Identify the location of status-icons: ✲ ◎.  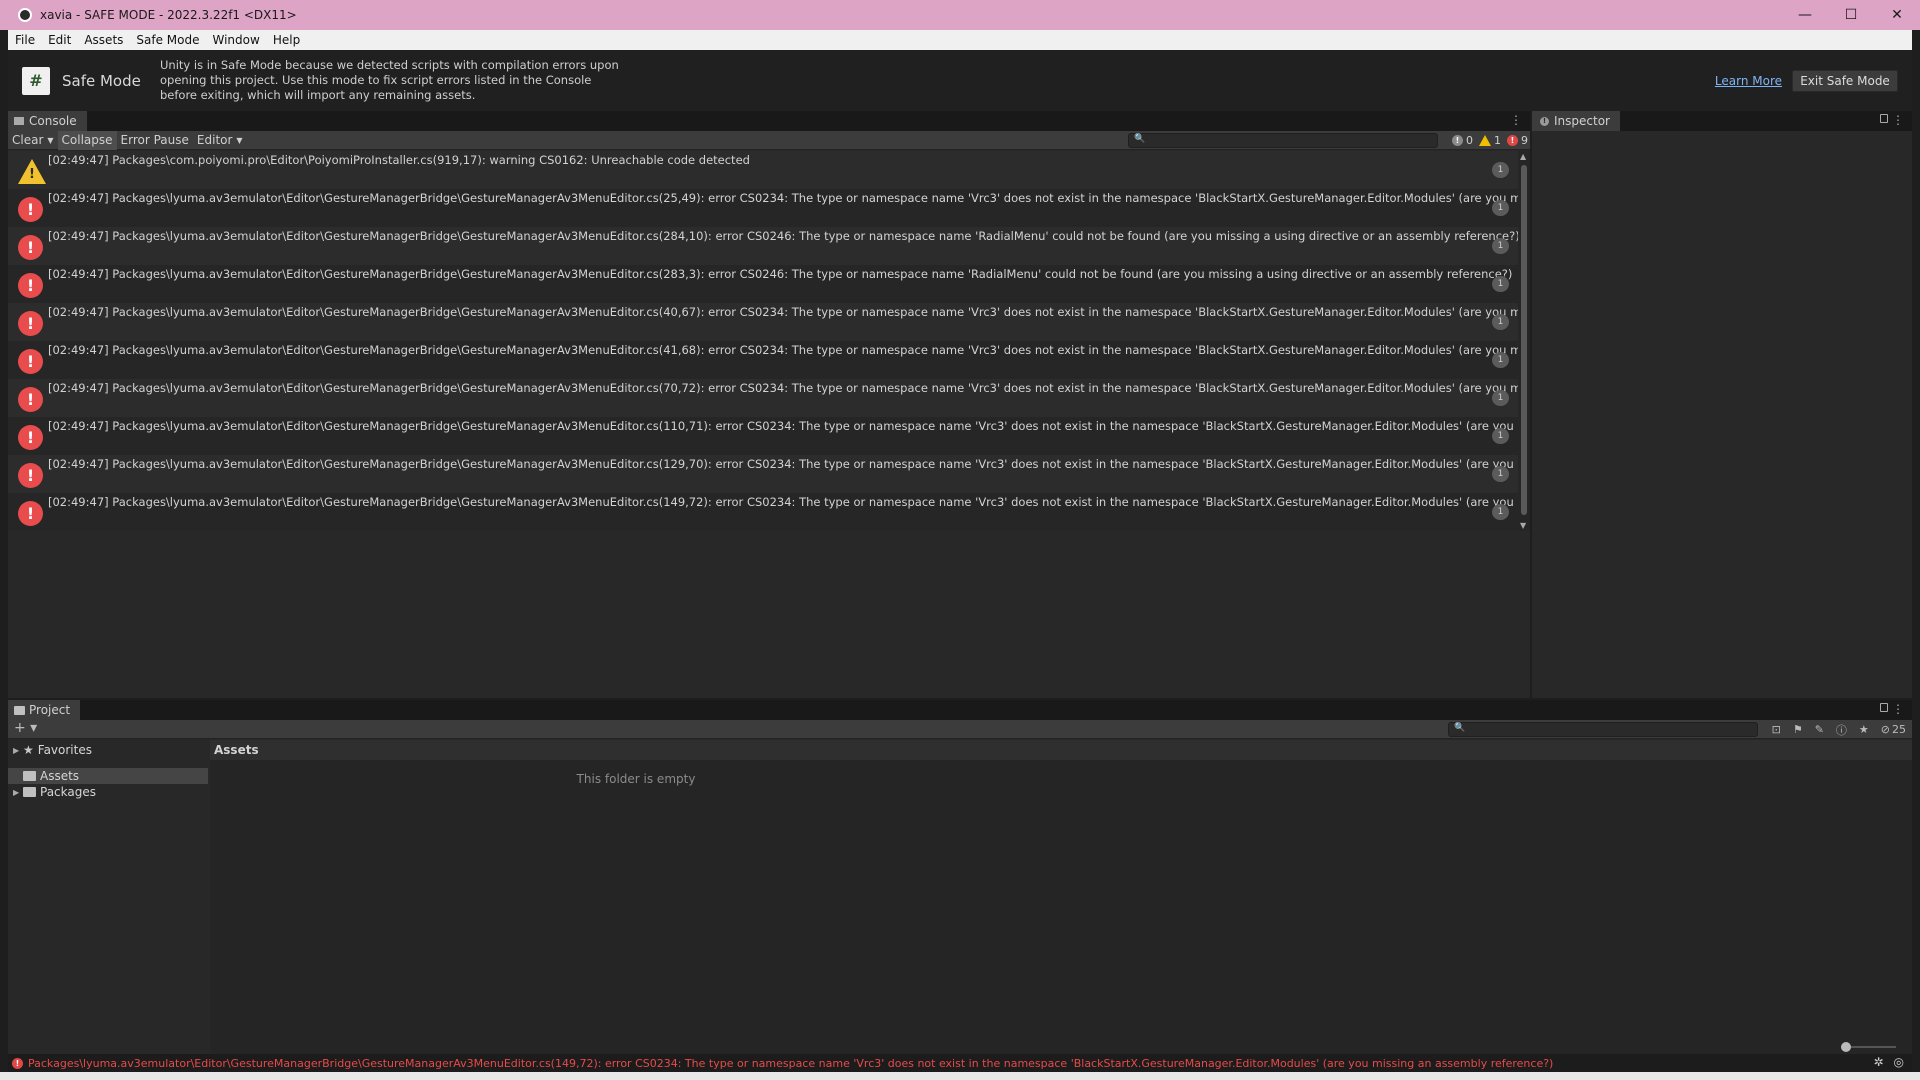
(1883, 1062).